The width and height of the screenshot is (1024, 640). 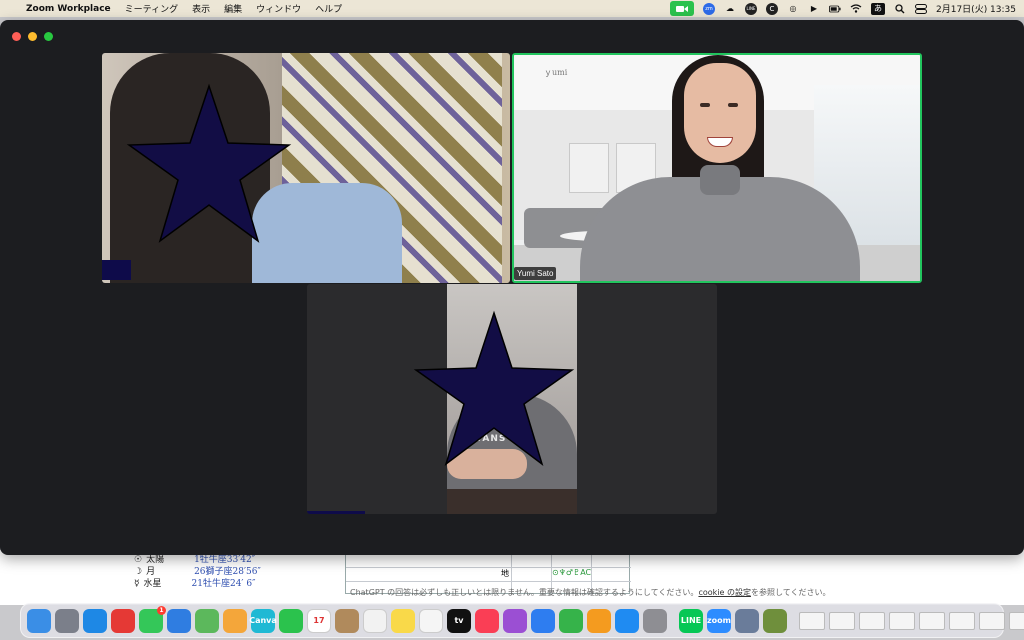 What do you see at coordinates (375, 620) in the screenshot?
I see `reminders-icon` at bounding box center [375, 620].